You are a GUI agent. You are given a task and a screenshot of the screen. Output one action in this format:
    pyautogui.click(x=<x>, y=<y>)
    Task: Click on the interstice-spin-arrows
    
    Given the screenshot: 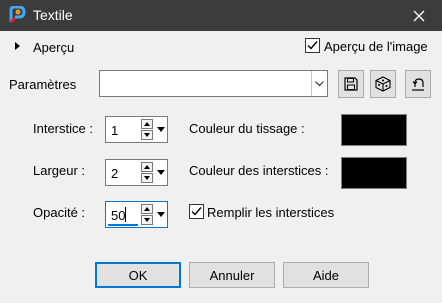 What is the action you would take?
    pyautogui.click(x=147, y=129)
    